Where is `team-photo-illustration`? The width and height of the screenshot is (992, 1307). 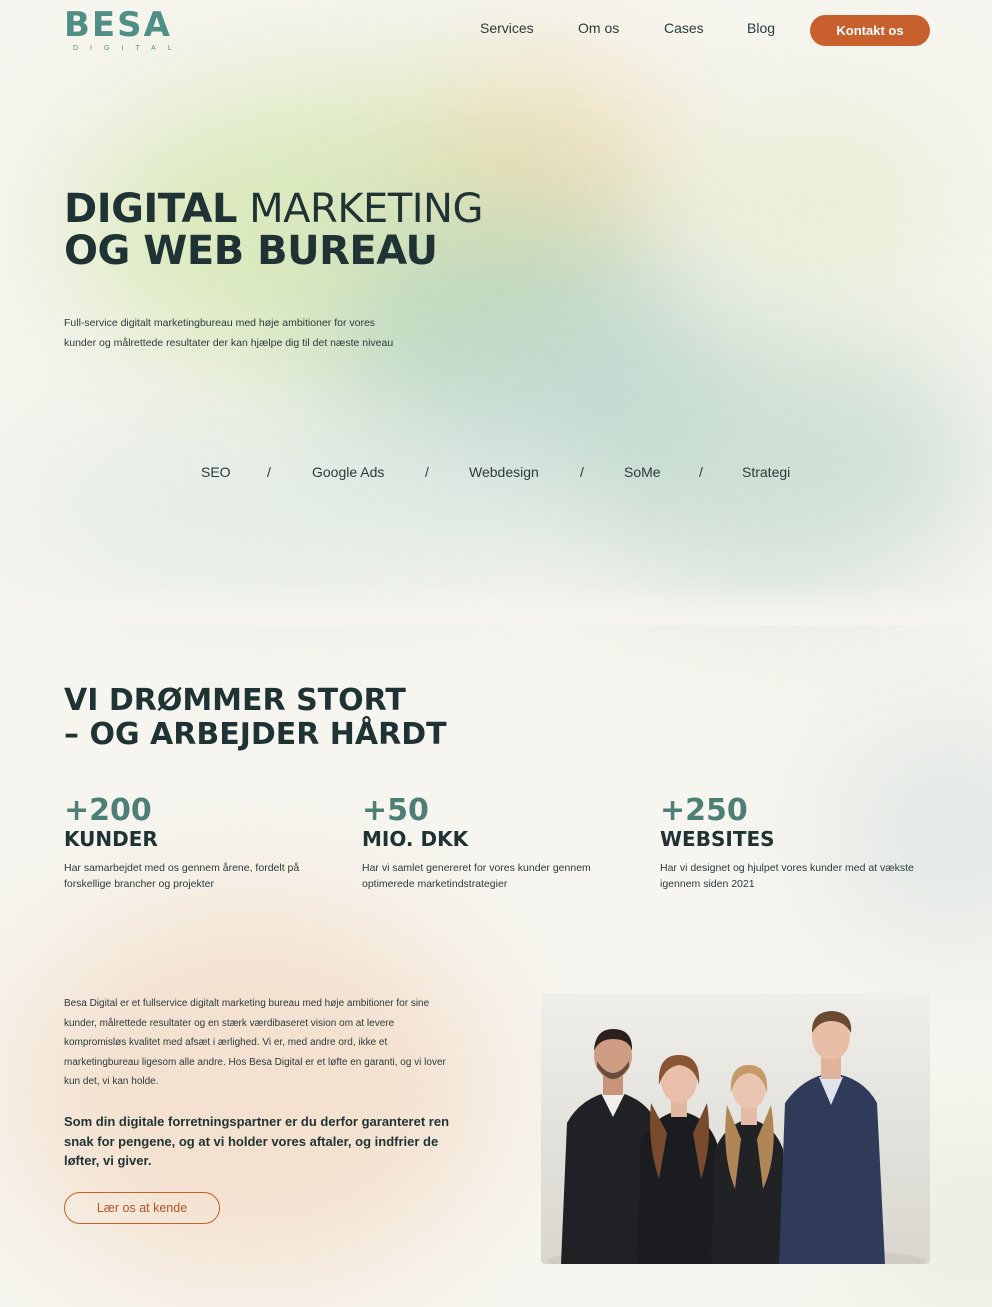 team-photo-illustration is located at coordinates (735, 1128).